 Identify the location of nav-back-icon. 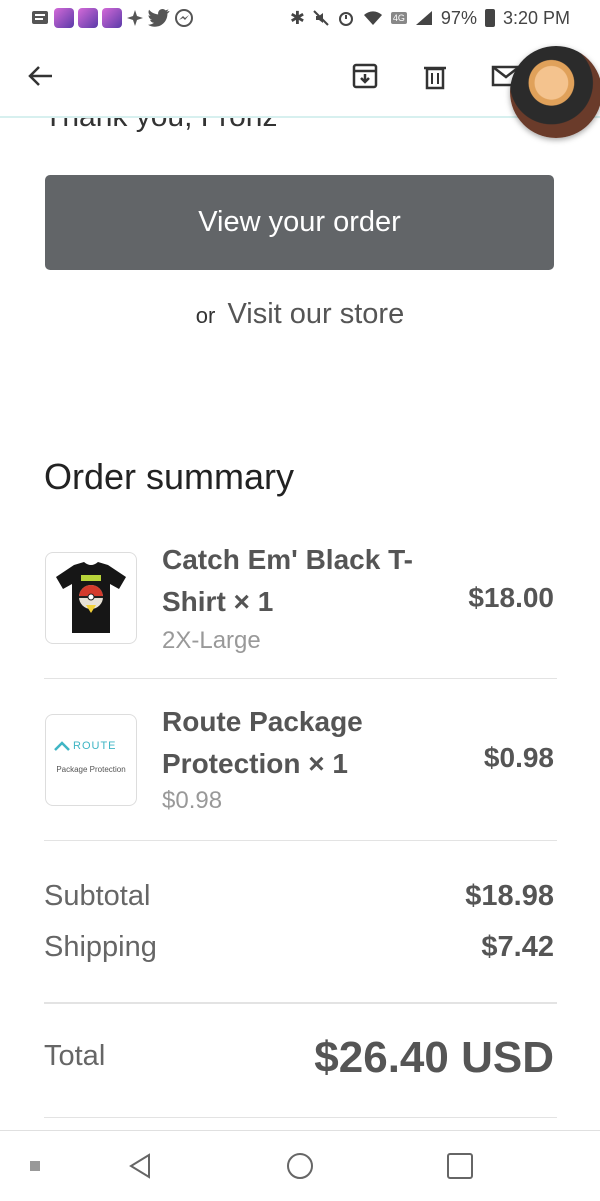
(140, 1166).